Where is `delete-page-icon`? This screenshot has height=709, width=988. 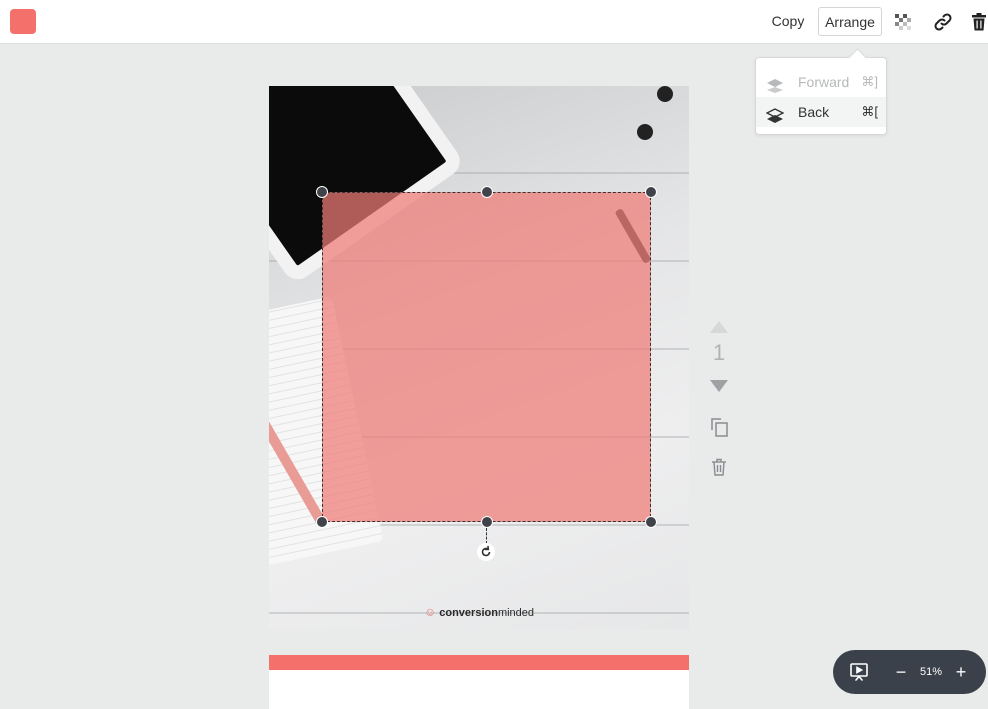 delete-page-icon is located at coordinates (719, 467).